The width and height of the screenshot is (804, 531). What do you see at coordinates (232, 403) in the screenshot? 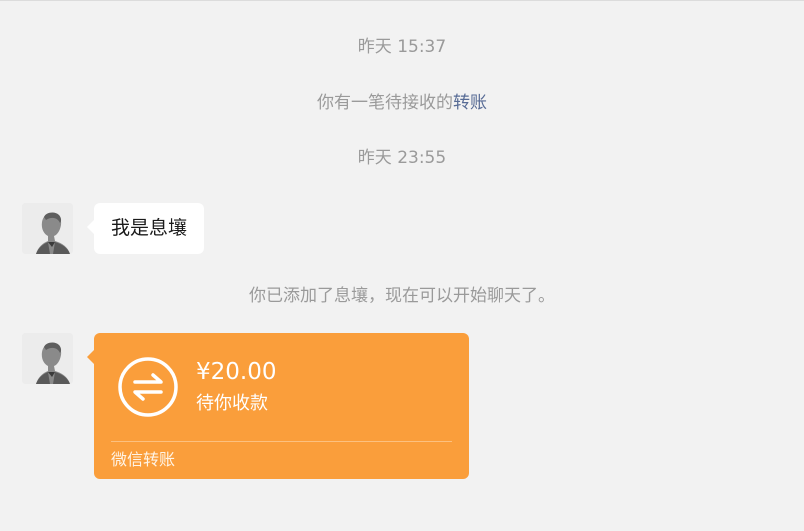
I see `transfer-status: 待你收款` at bounding box center [232, 403].